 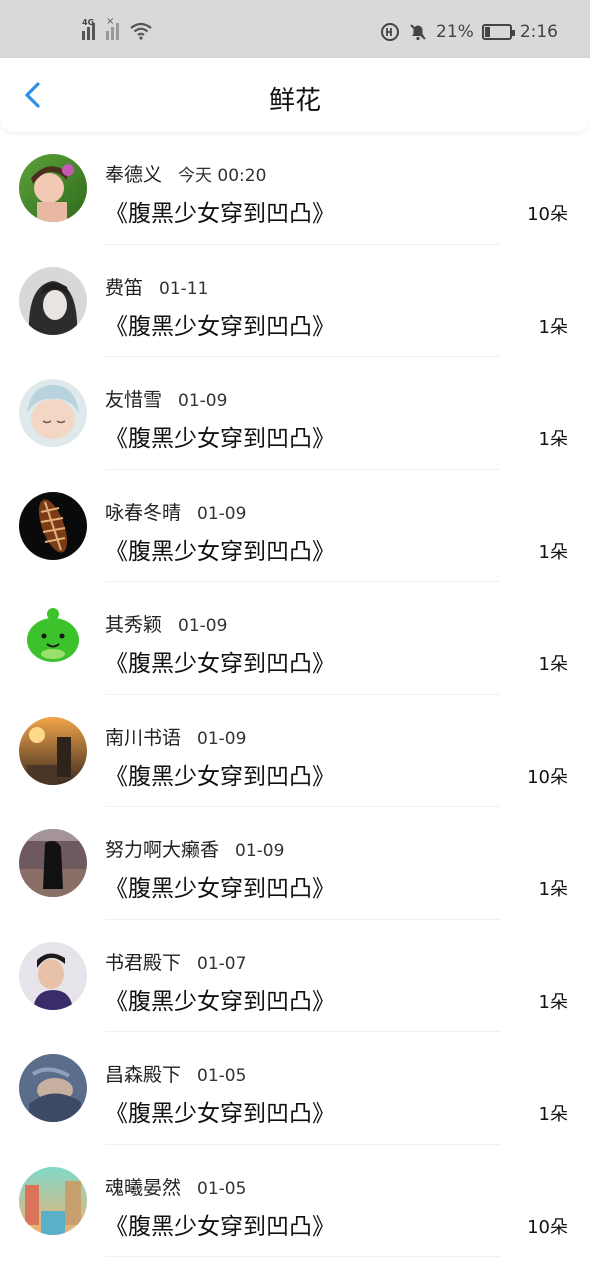 I want to click on sender-info: 昌森殿下 01-05, so click(x=175, y=1073).